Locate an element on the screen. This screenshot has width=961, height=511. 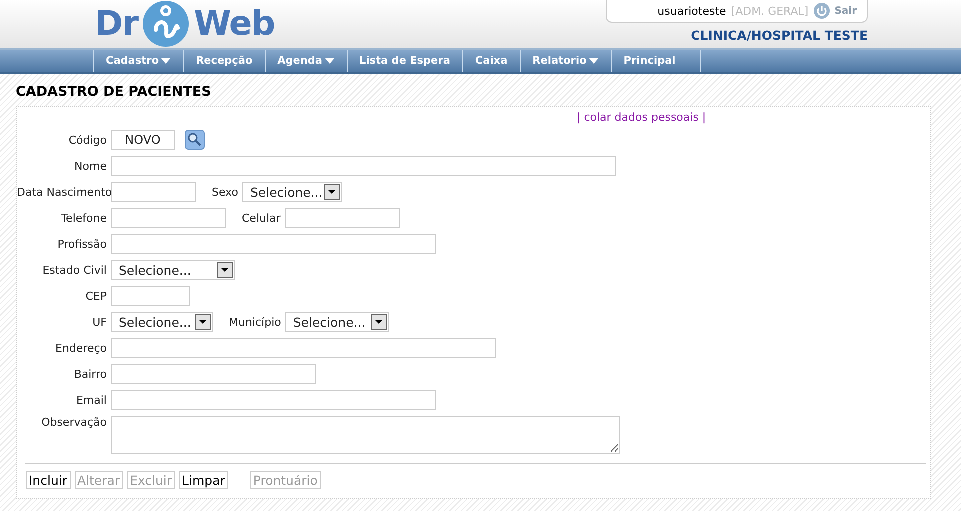
clinic-name: CLINICA/HOSPITAL TESTE is located at coordinates (779, 35).